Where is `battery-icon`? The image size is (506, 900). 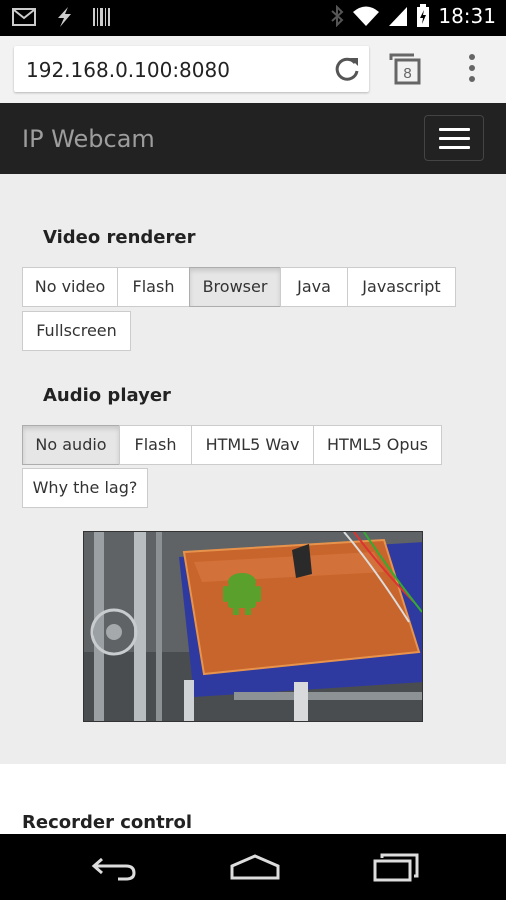 battery-icon is located at coordinates (423, 15).